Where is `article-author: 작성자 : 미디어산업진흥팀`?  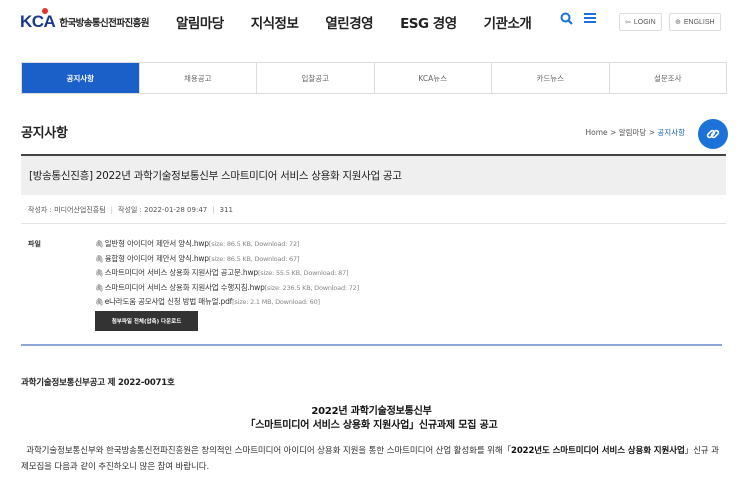
article-author: 작성자 : 미디어산업진흥팀 is located at coordinates (67, 210).